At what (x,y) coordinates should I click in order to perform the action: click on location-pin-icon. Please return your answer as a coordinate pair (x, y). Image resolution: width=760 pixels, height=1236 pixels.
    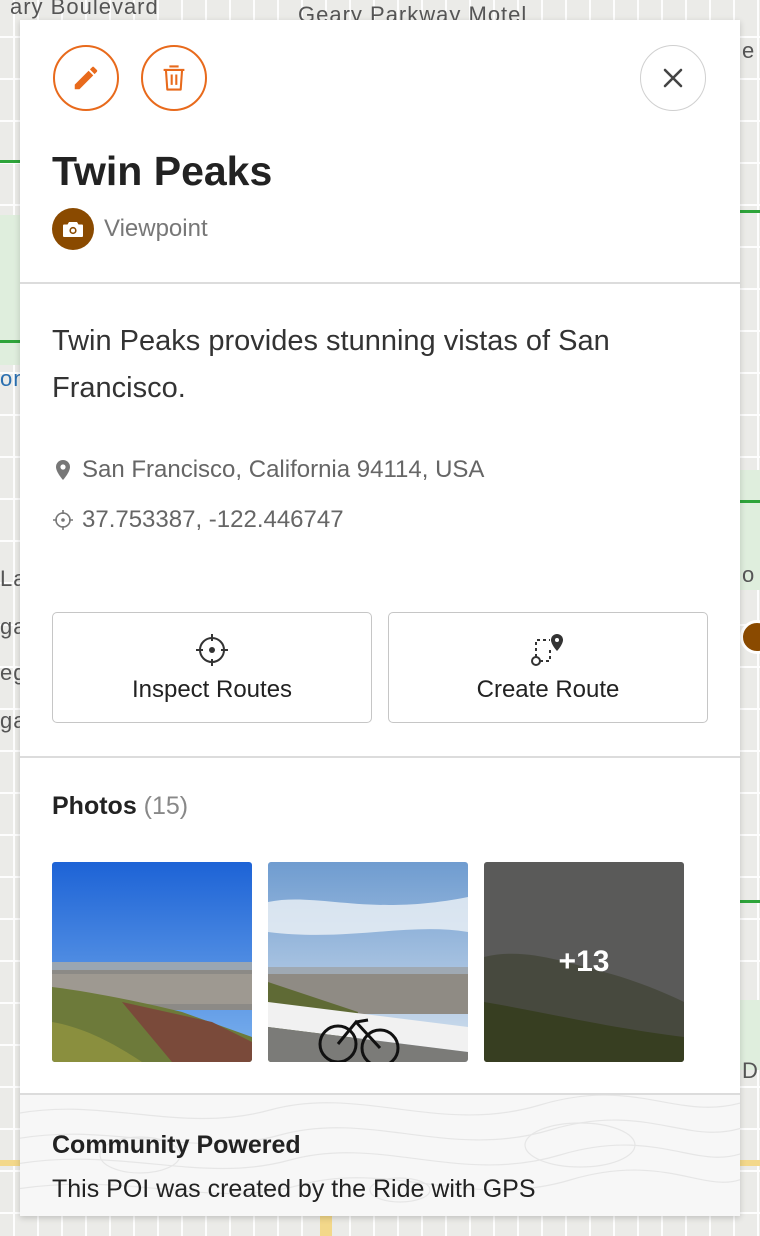
    Looking at the image, I should click on (63, 470).